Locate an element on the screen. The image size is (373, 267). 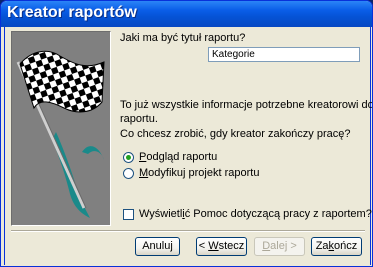
report-title-input: Kategorie is located at coordinates (284, 54).